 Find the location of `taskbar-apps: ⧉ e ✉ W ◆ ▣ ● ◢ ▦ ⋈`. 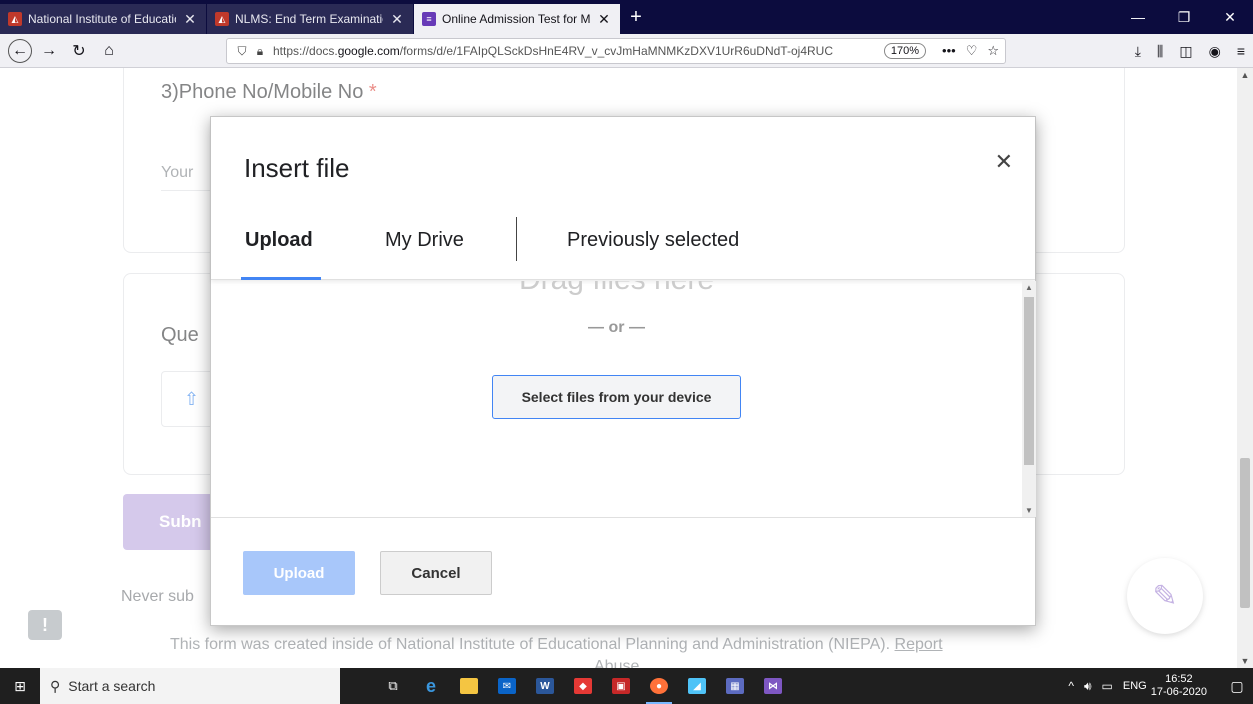

taskbar-apps: ⧉ e ✉ W ◆ ▣ ● ◢ ▦ ⋈ is located at coordinates (583, 686).